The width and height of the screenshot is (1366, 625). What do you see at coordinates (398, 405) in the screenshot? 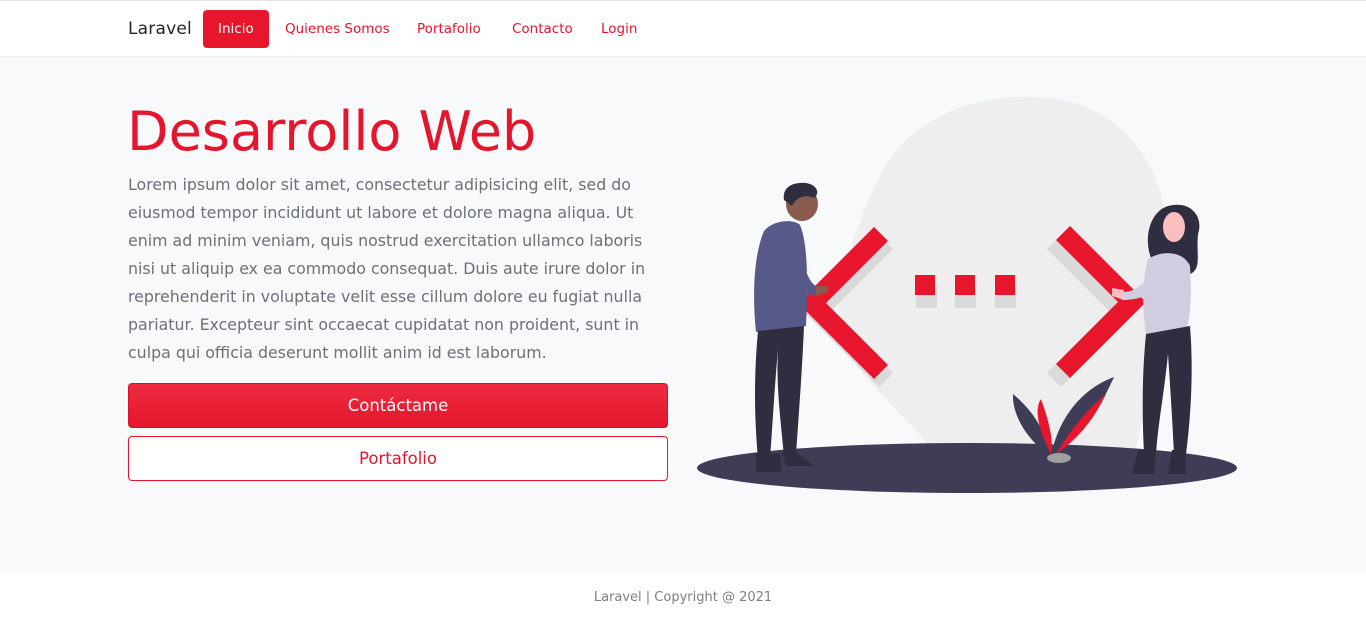
I see `contact-me-button: Contáctame` at bounding box center [398, 405].